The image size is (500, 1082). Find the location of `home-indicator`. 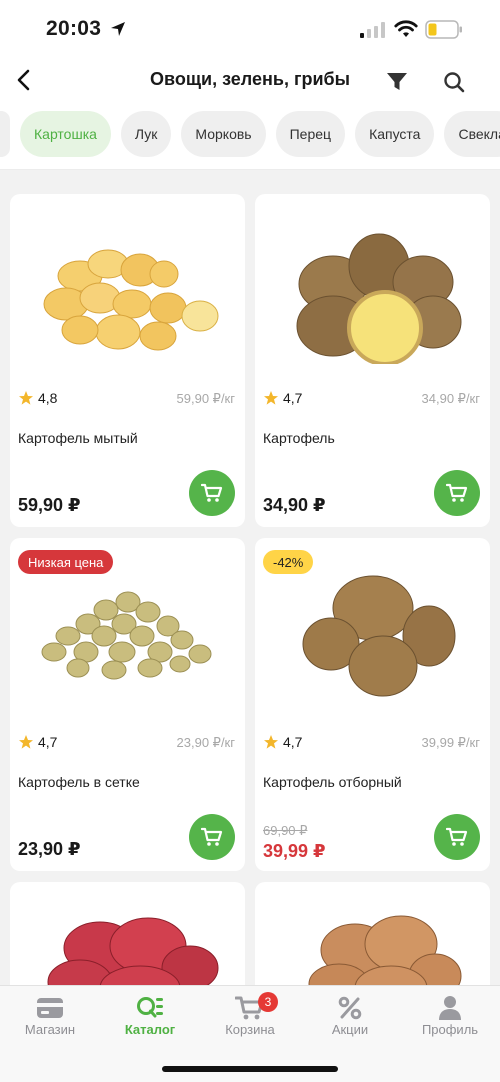

home-indicator is located at coordinates (250, 1069).